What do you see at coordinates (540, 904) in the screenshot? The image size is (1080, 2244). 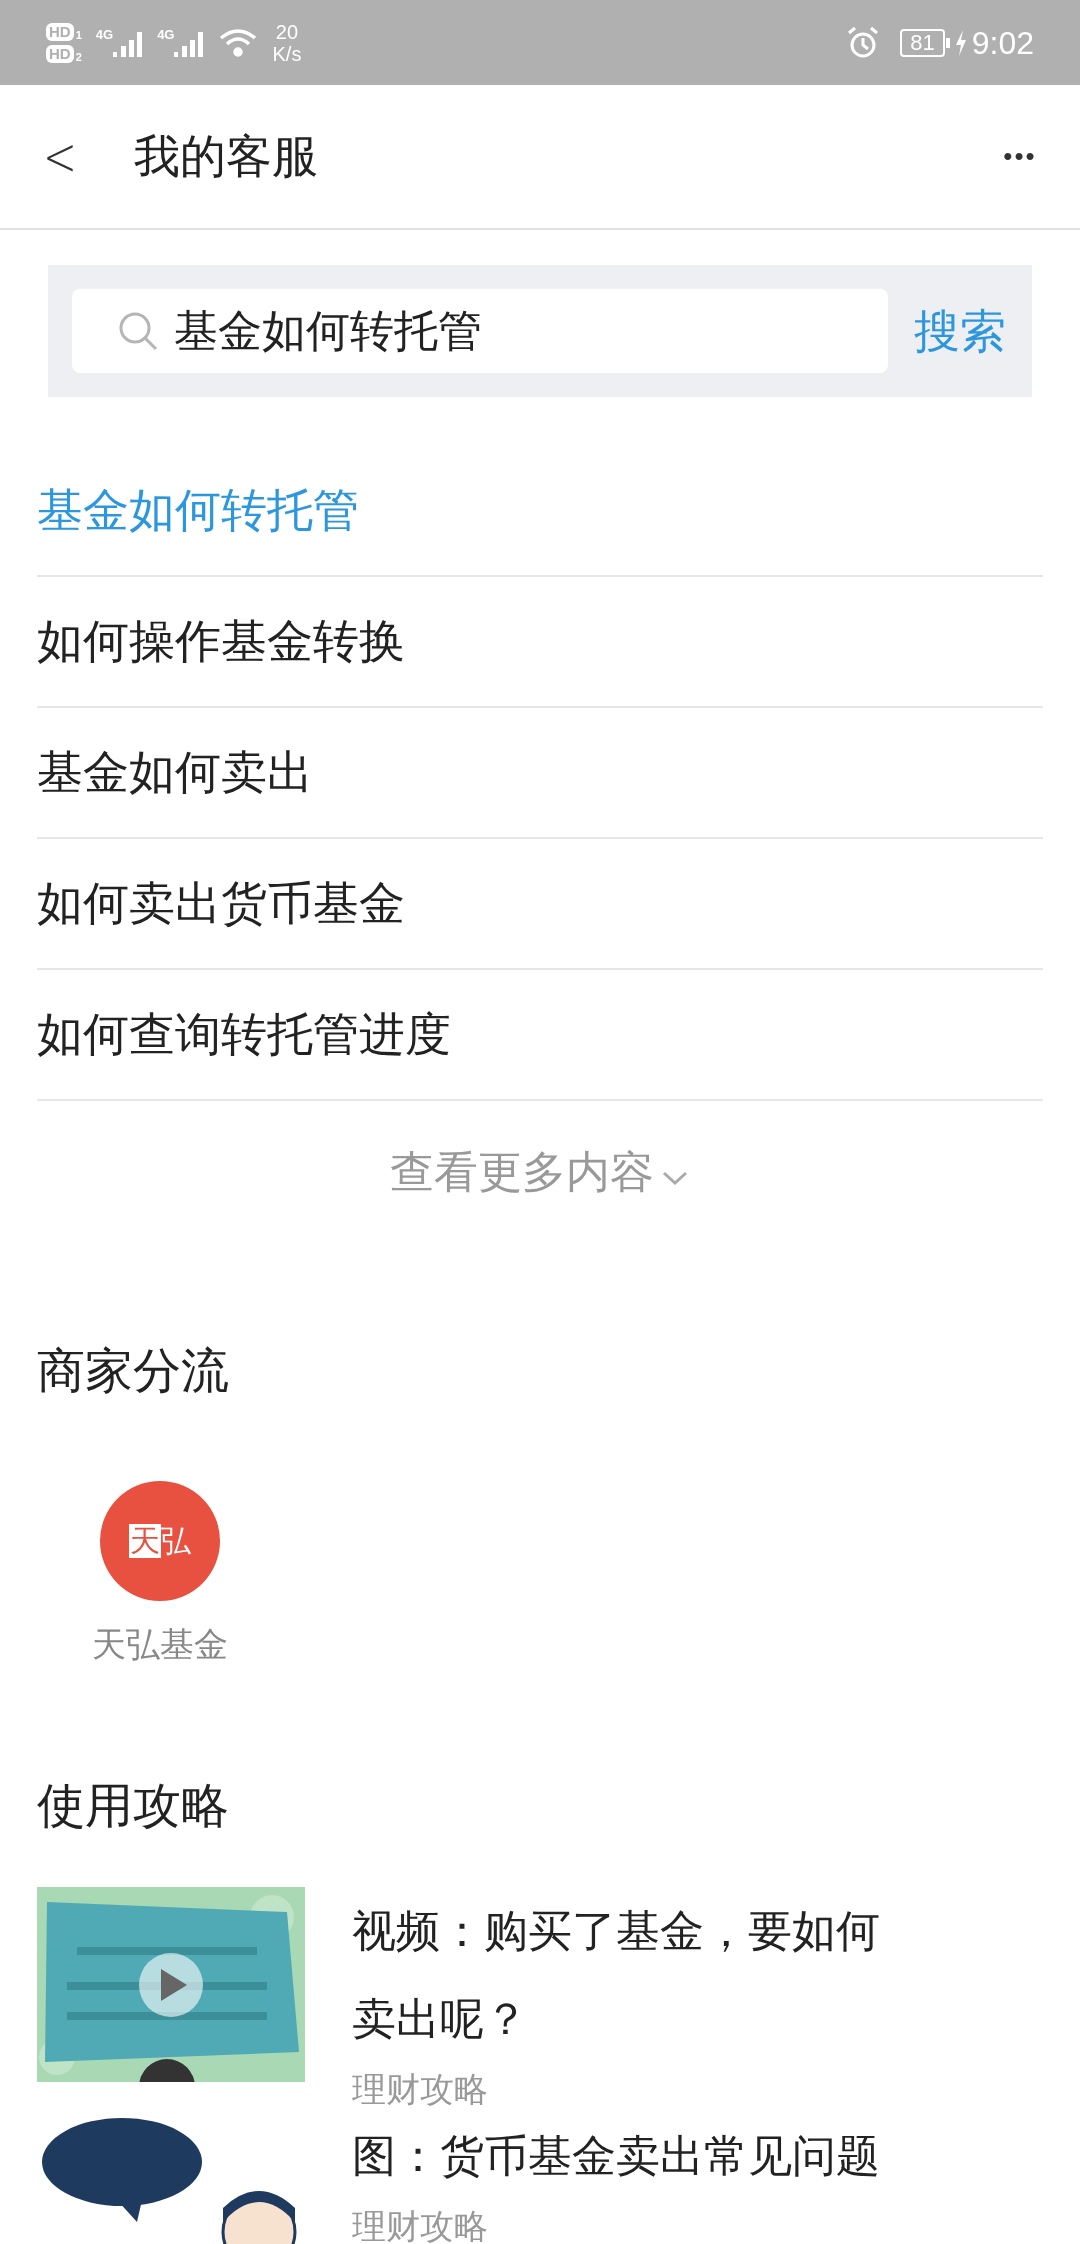 I see `suggestion-item: 如何卖出货币基金` at bounding box center [540, 904].